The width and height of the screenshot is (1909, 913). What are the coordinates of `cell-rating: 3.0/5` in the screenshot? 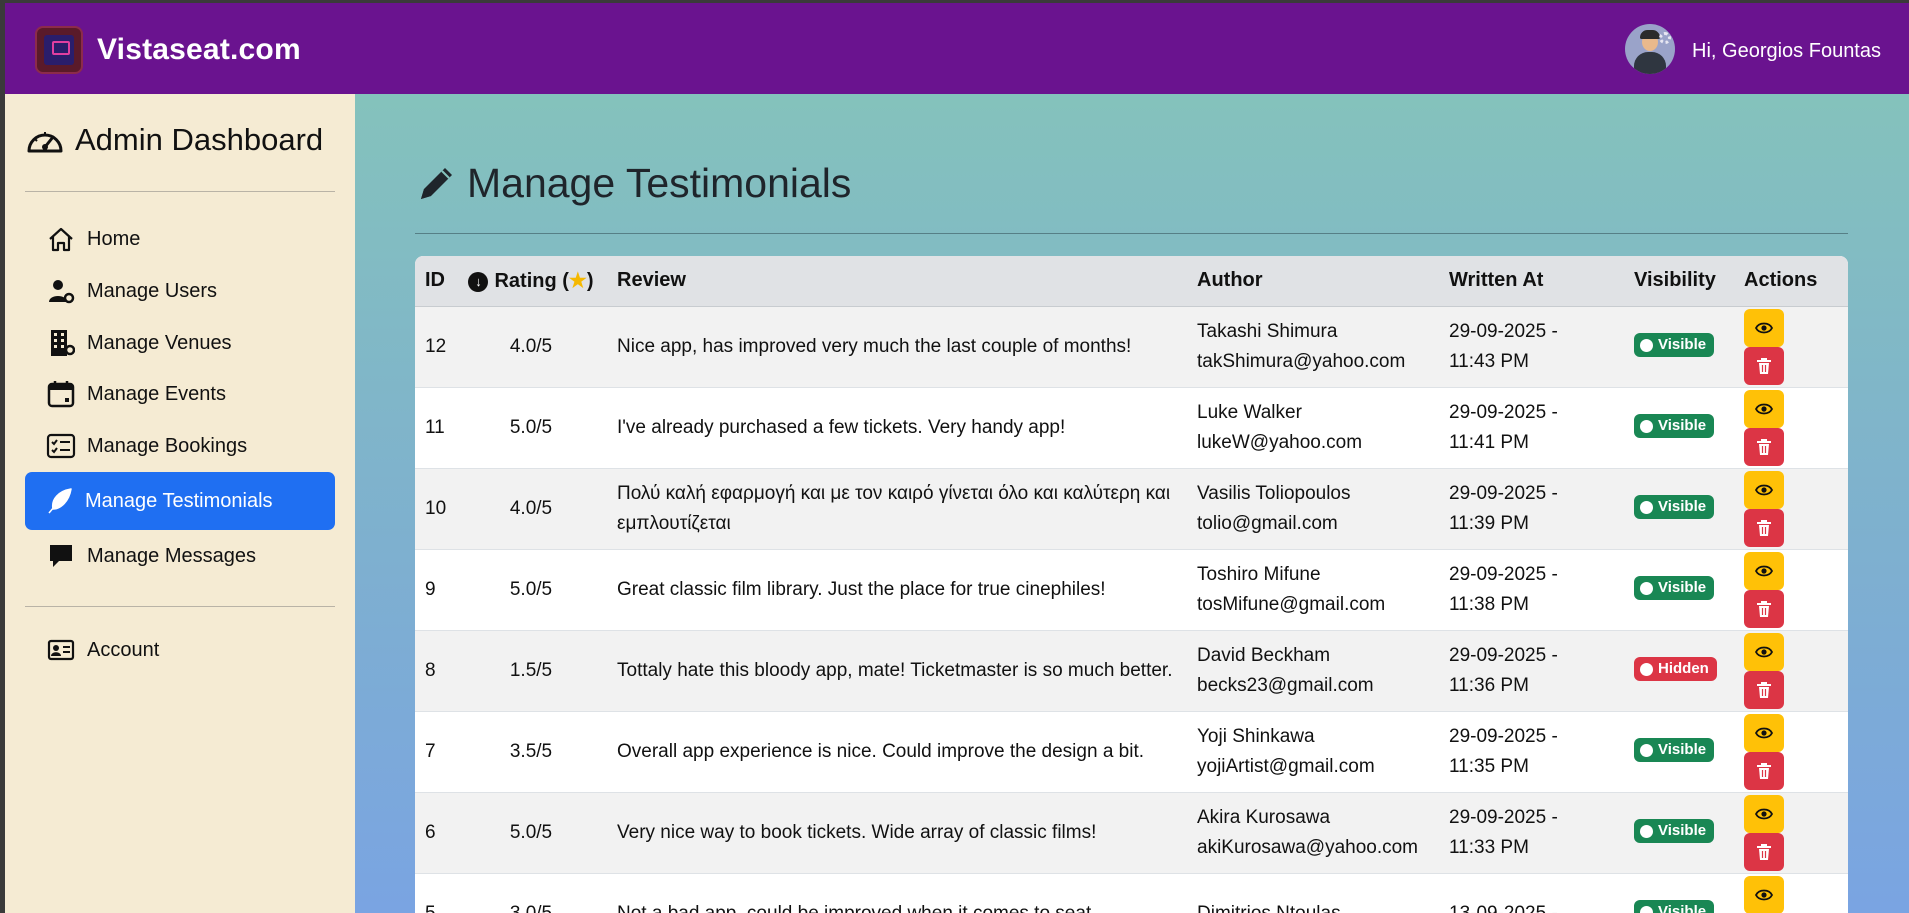 It's located at (531, 907).